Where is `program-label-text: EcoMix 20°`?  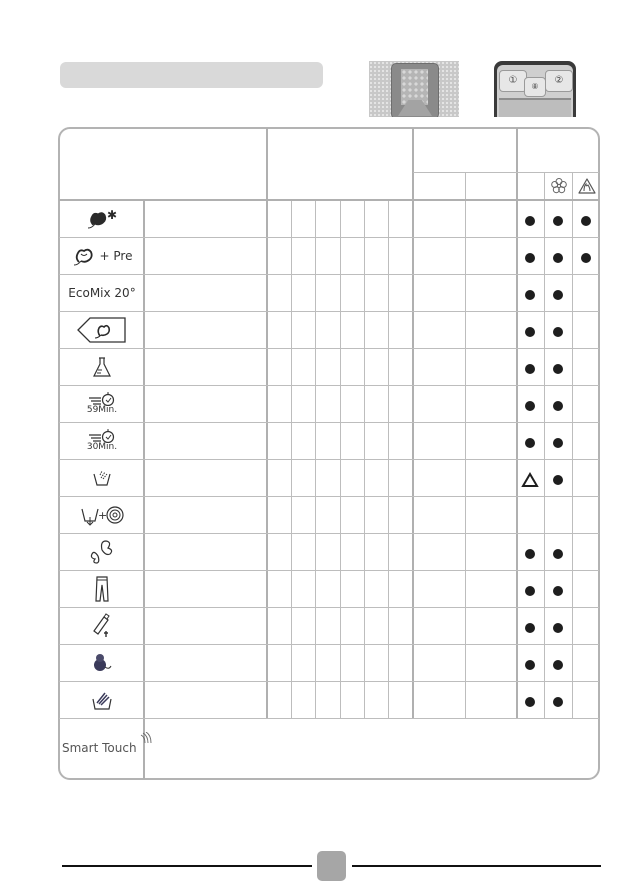 program-label-text: EcoMix 20° is located at coordinates (102, 292).